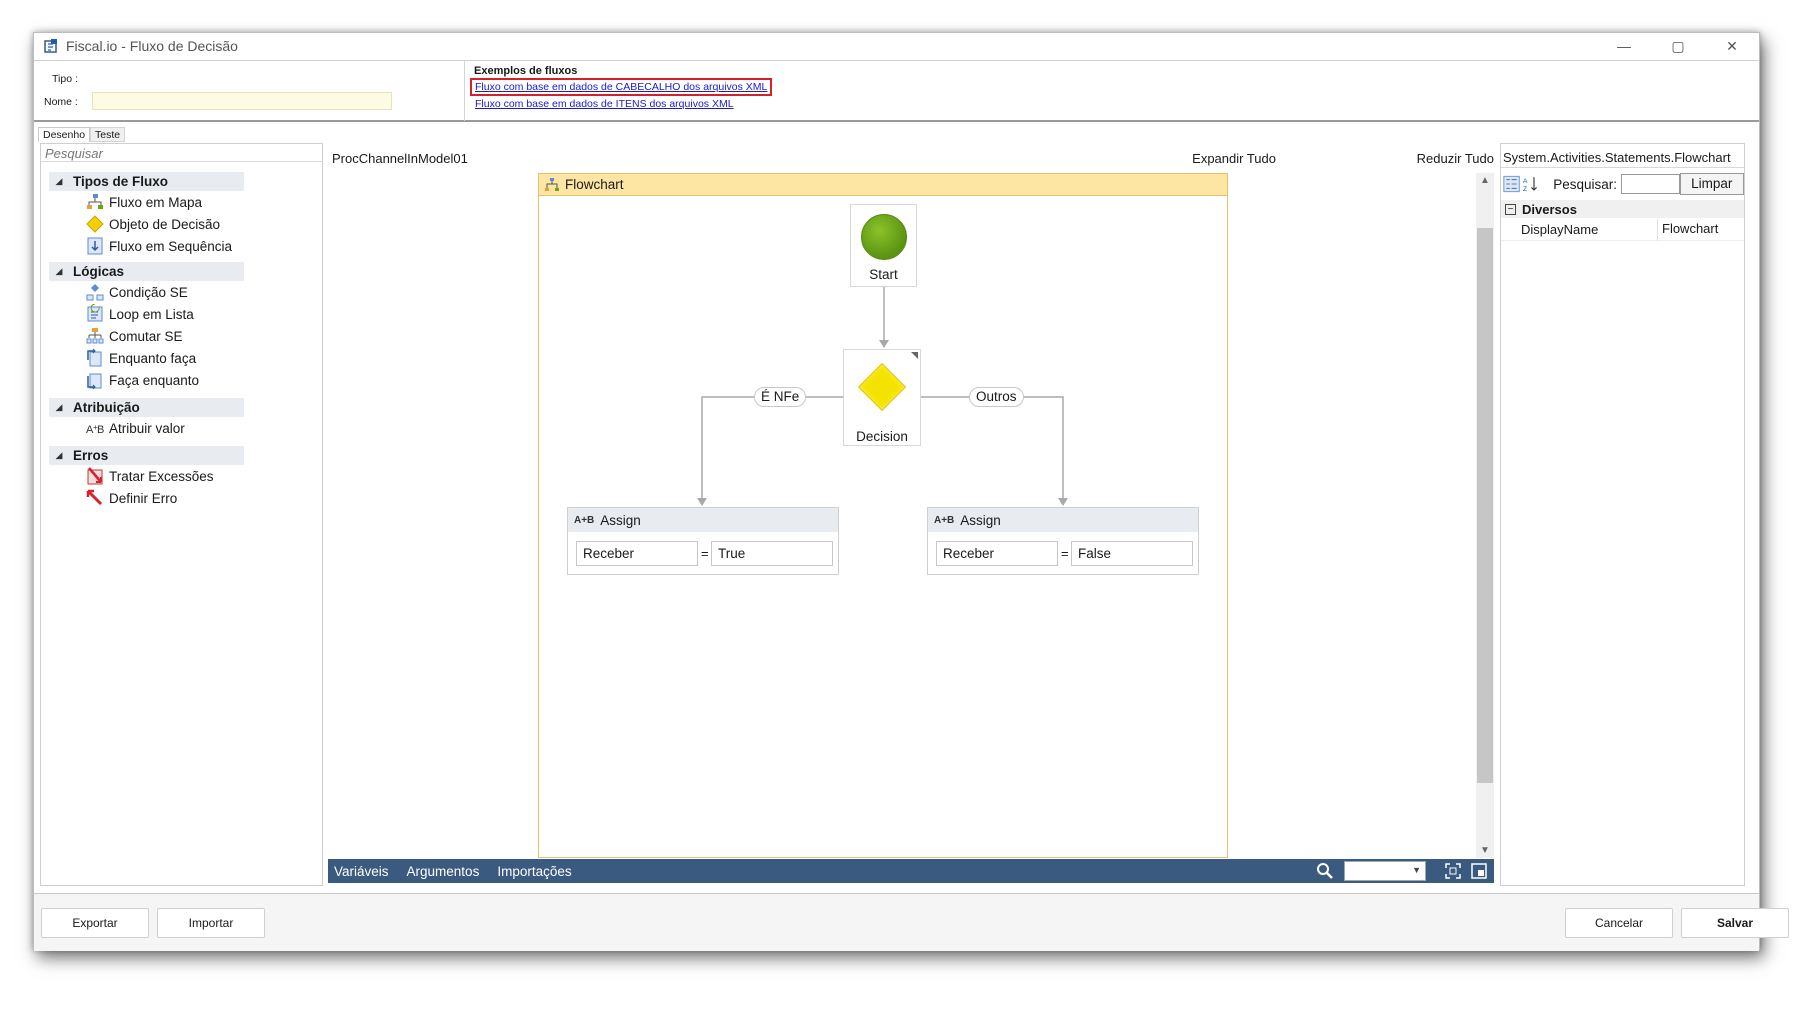  What do you see at coordinates (95, 923) in the screenshot?
I see `export-button: Exportar` at bounding box center [95, 923].